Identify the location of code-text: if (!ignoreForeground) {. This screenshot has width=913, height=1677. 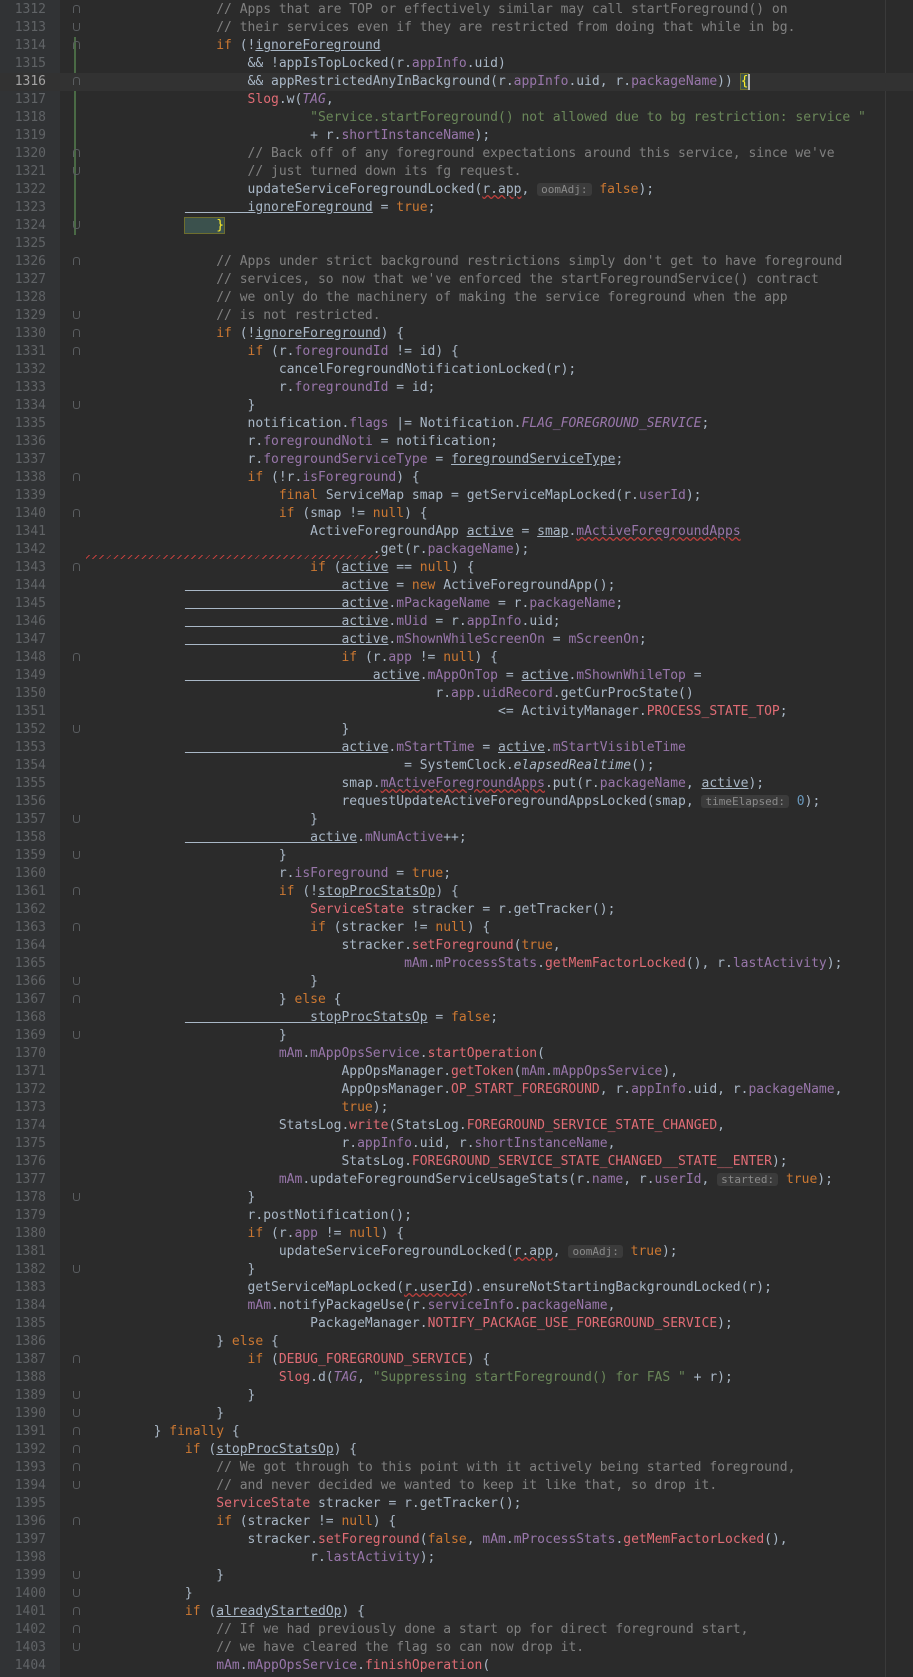
(247, 334).